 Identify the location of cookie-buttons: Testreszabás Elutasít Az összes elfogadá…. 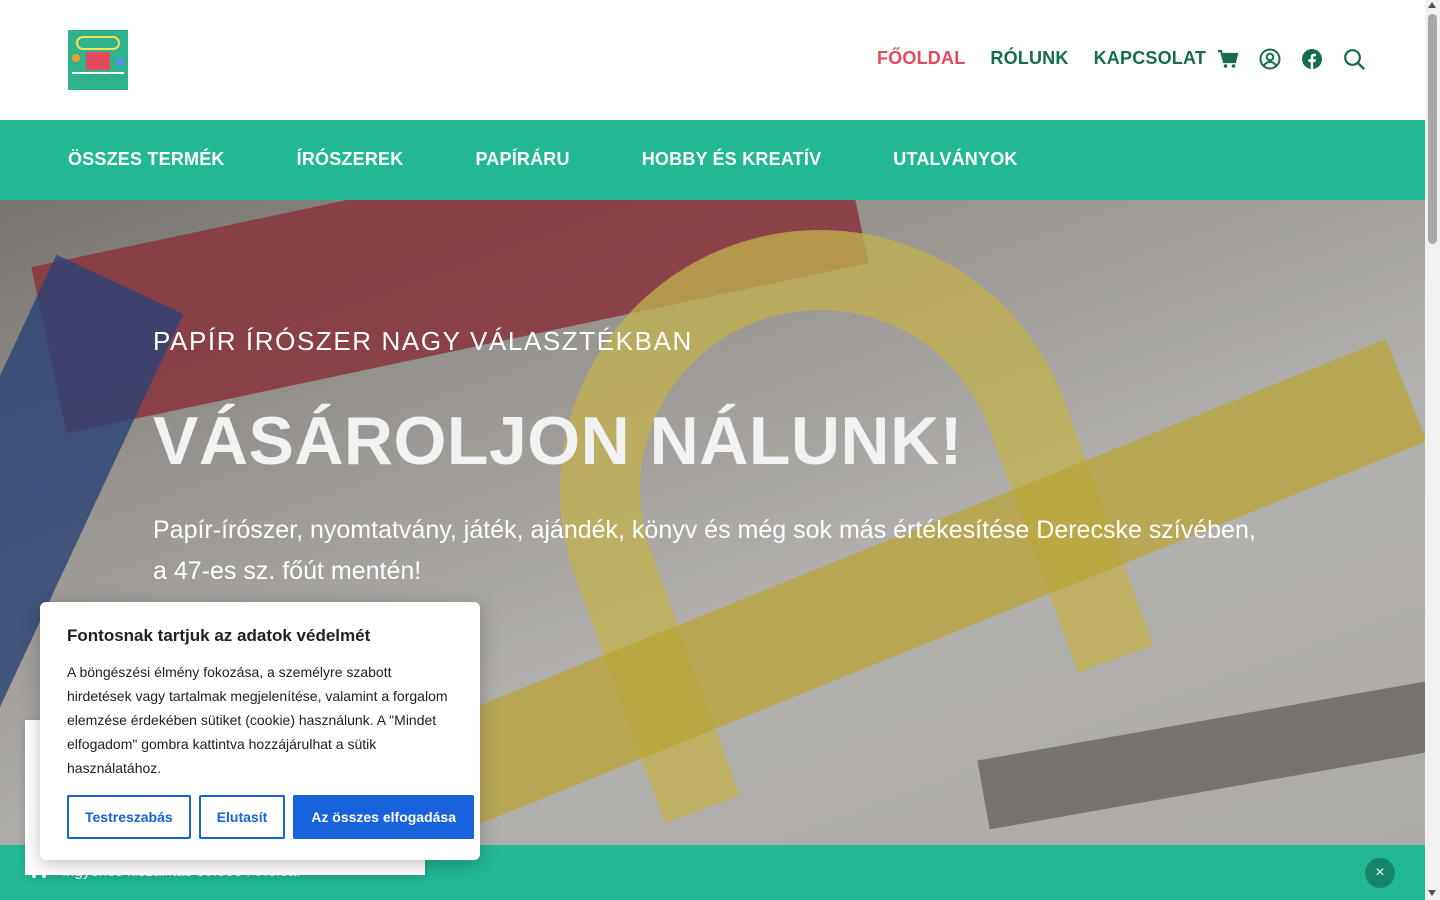
(270, 817).